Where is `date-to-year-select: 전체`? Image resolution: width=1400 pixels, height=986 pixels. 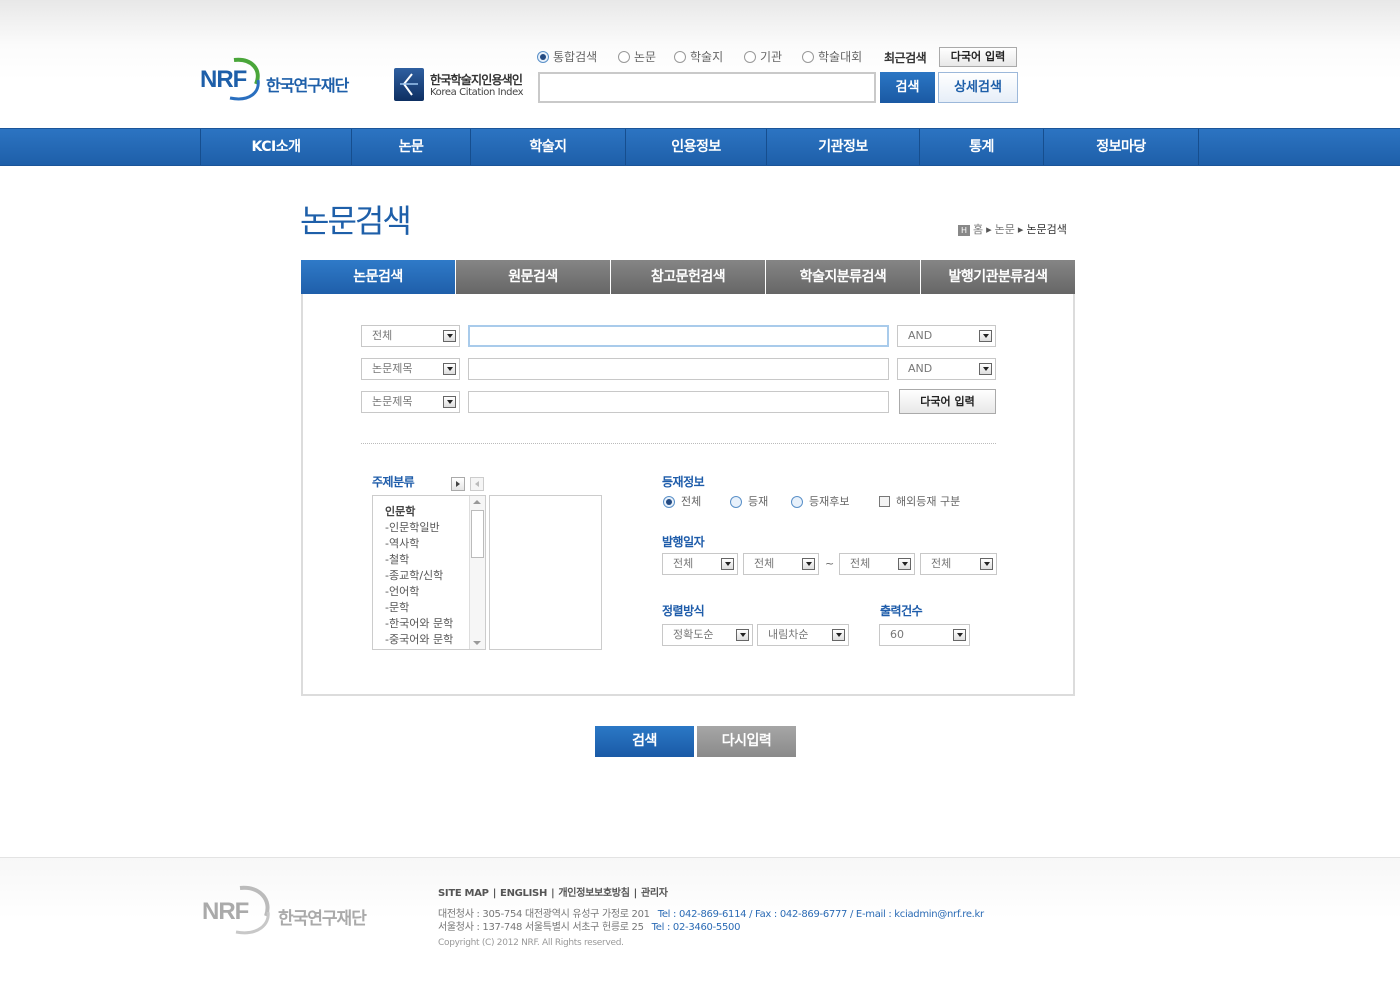
date-to-year-select: 전체 is located at coordinates (877, 564).